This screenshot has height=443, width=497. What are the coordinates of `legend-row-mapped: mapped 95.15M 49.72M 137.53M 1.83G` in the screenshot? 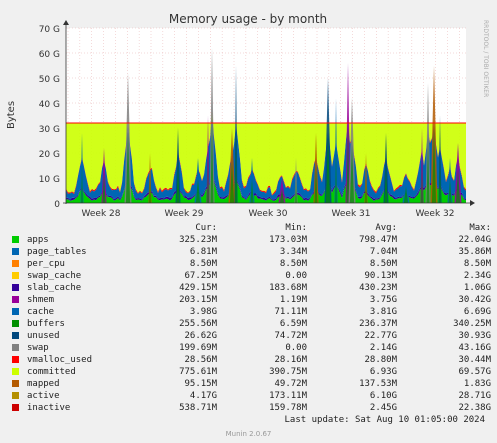 It's located at (250, 384).